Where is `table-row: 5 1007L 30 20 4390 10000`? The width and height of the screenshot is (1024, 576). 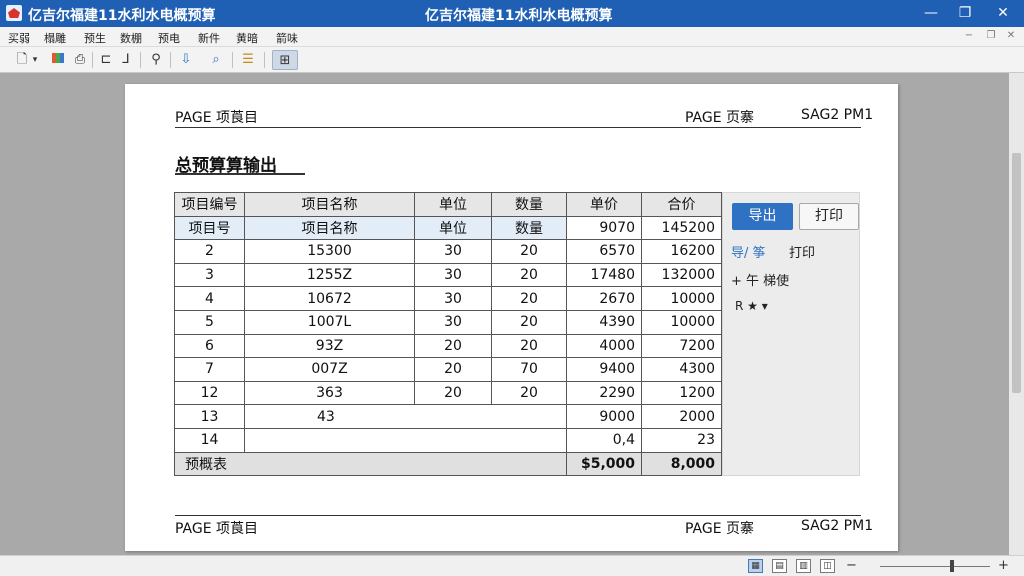
table-row: 5 1007L 30 20 4390 10000 is located at coordinates (448, 322).